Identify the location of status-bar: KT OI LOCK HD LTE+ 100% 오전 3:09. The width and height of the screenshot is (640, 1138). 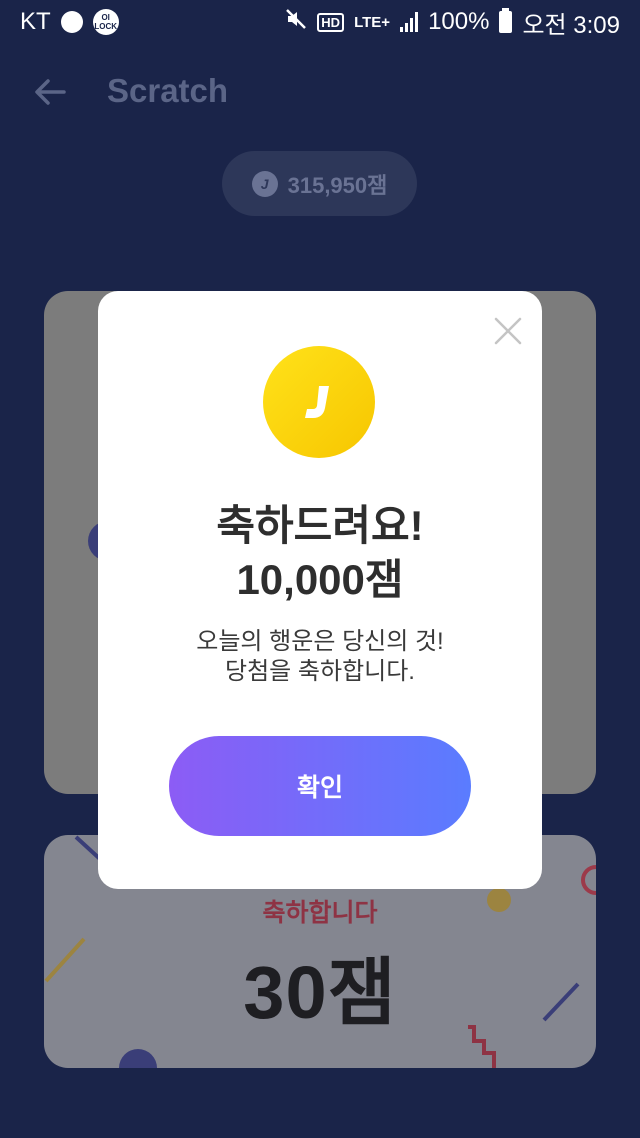
(320, 22).